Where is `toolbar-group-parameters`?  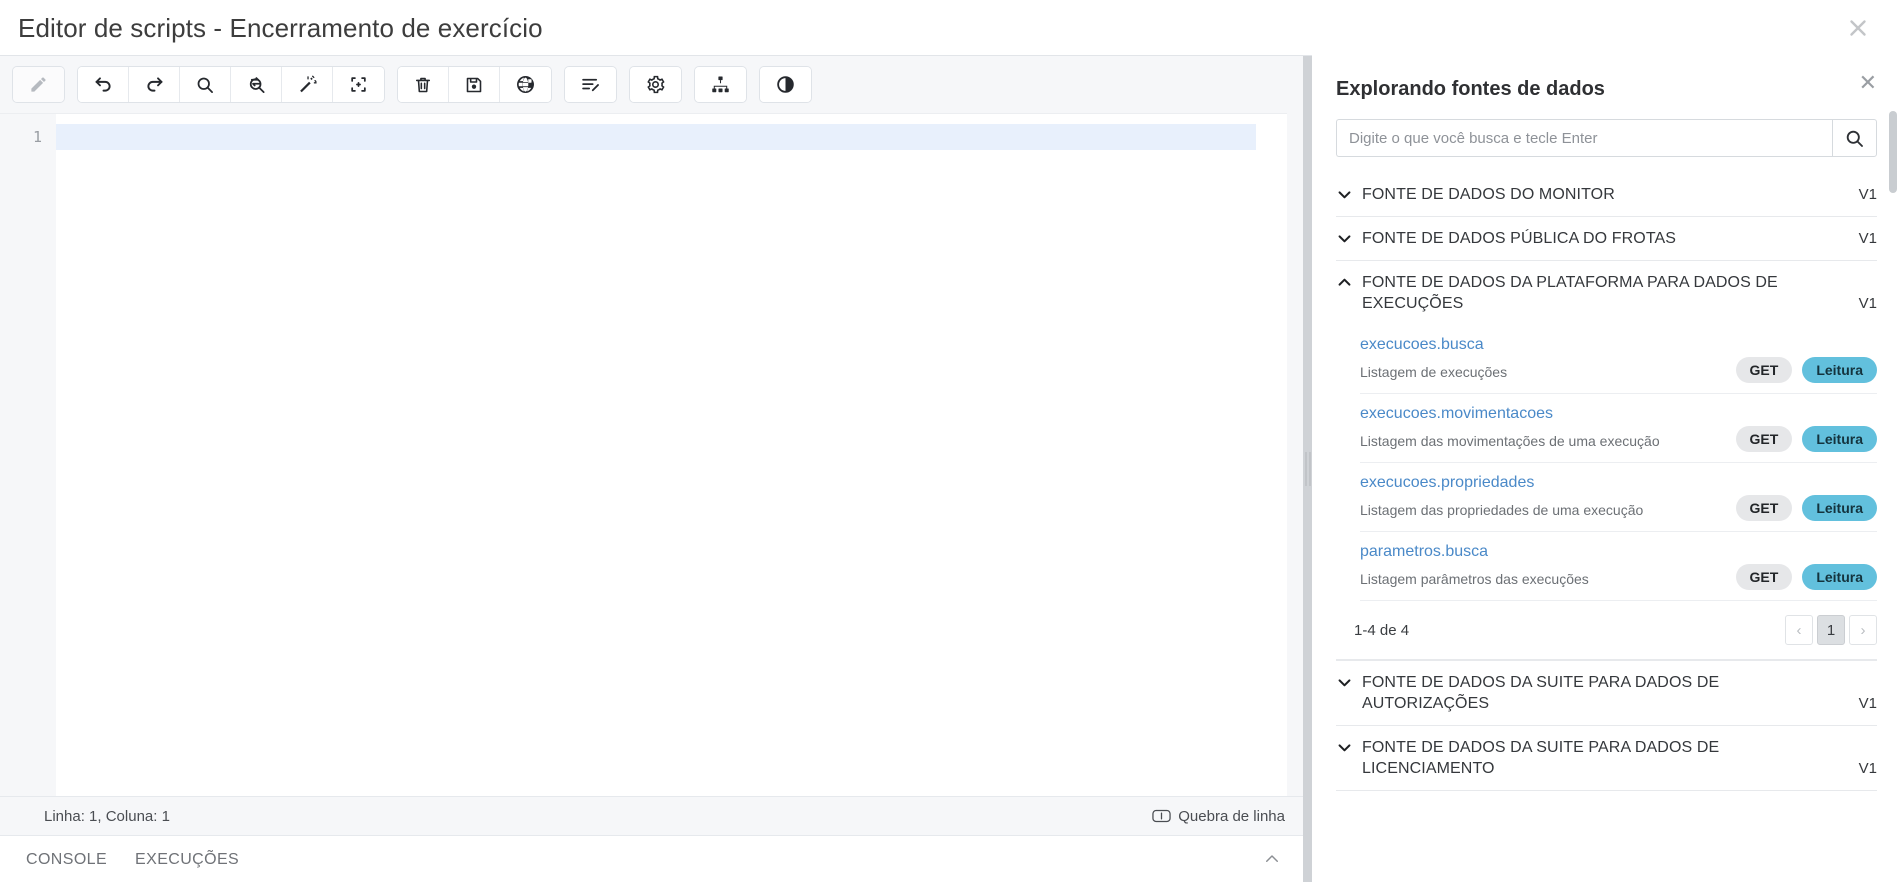 toolbar-group-parameters is located at coordinates (590, 84).